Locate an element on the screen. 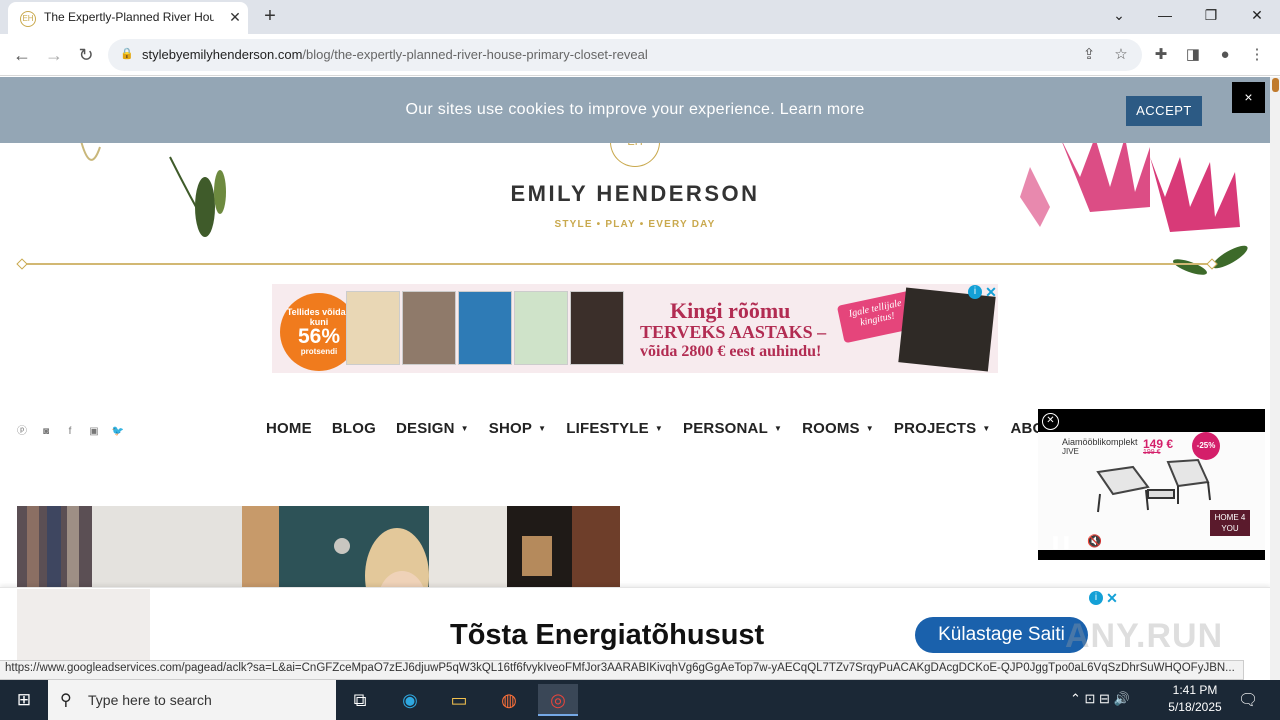 The image size is (1280, 720). ad-line3: võida 2800 € eest auhindu! is located at coordinates (731, 351).